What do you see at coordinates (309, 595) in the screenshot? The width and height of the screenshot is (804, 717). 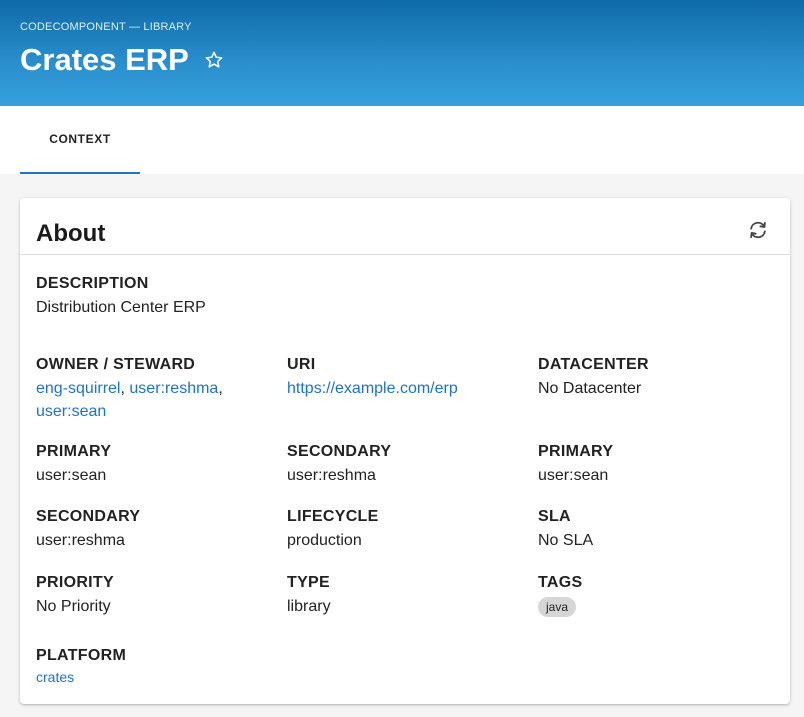 I see `type-field: TYPE library` at bounding box center [309, 595].